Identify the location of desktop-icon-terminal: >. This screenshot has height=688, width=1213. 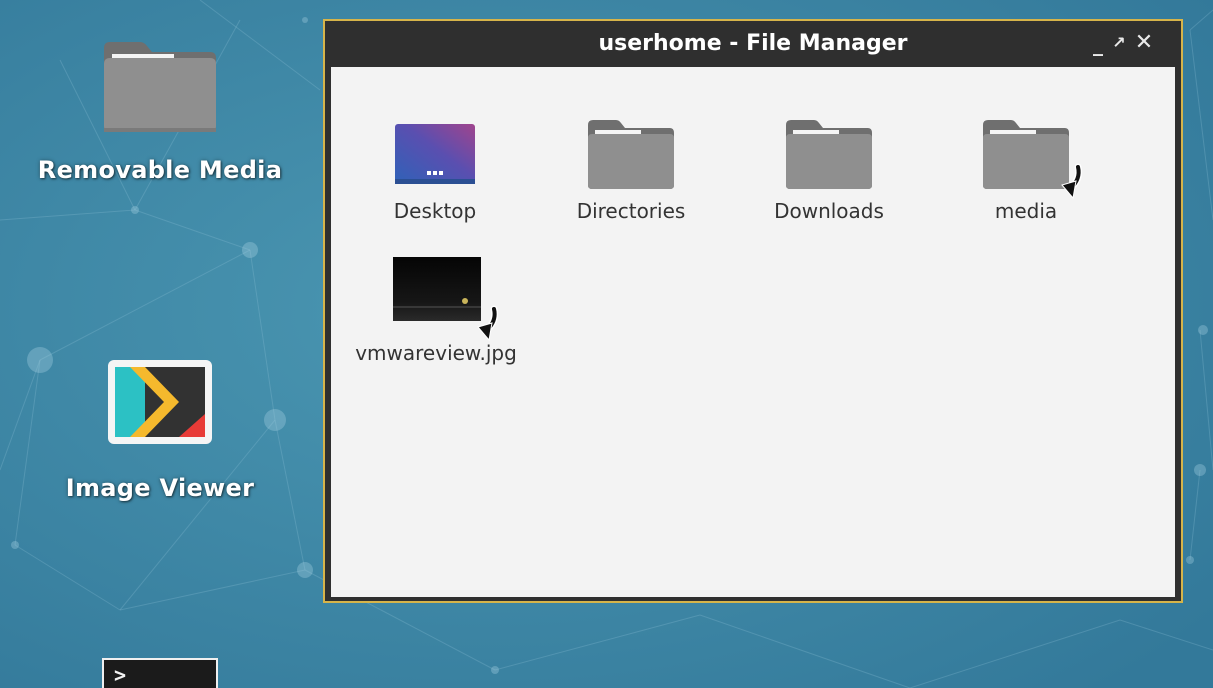
(160, 673).